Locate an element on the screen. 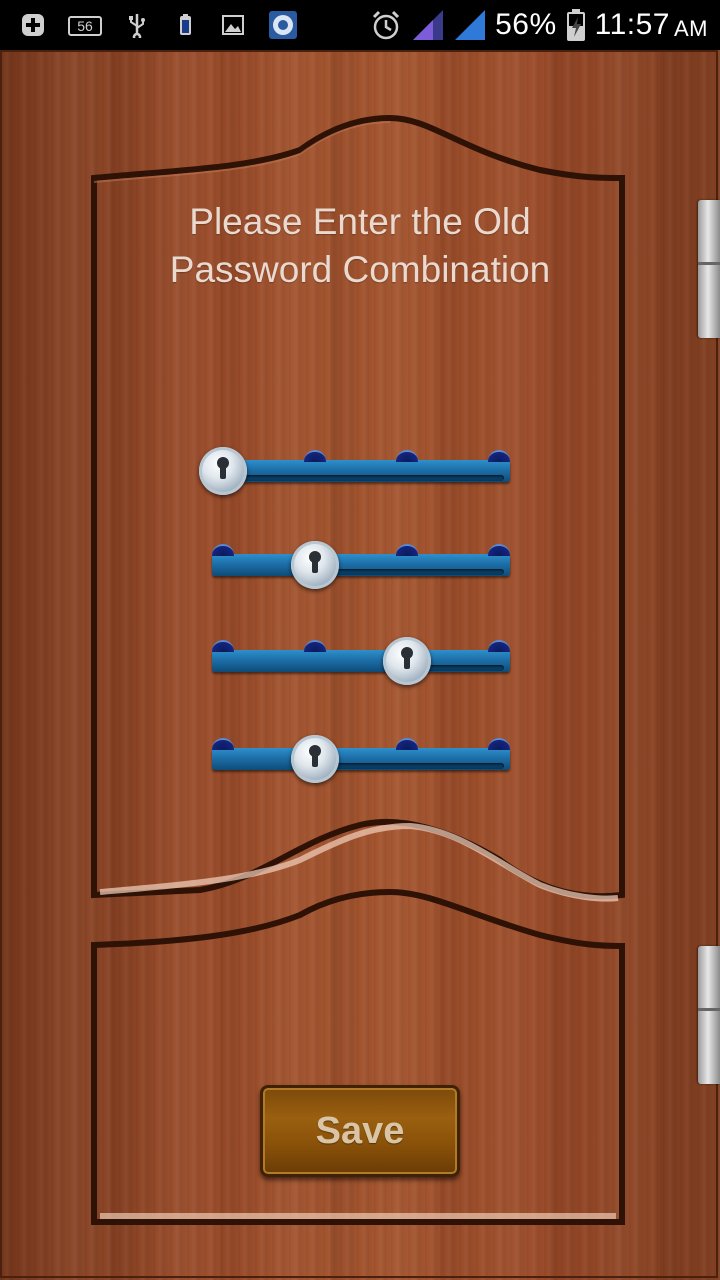 The width and height of the screenshot is (720, 1280). battery-charging-icon is located at coordinates (576, 25).